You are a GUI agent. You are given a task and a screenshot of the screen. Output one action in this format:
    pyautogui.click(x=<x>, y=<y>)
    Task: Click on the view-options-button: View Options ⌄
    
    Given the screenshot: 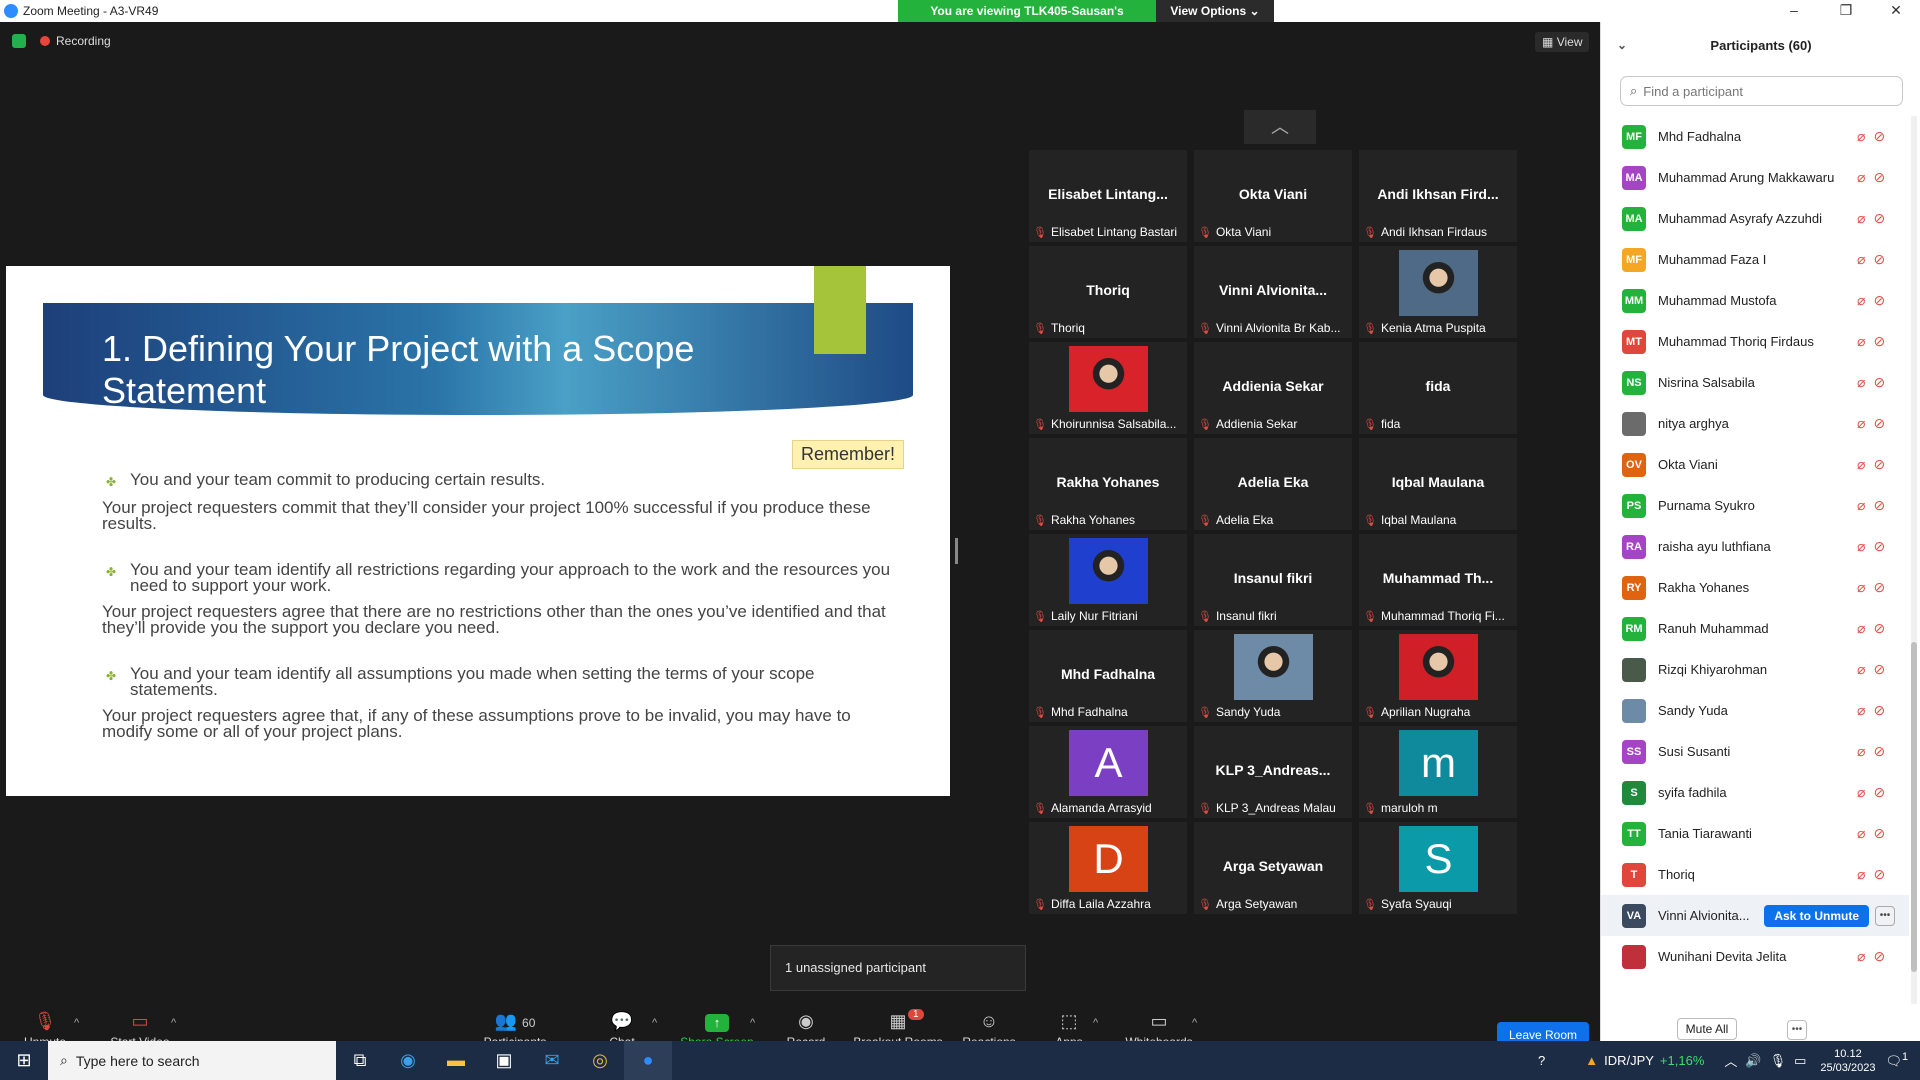 What is the action you would take?
    pyautogui.click(x=1215, y=11)
    